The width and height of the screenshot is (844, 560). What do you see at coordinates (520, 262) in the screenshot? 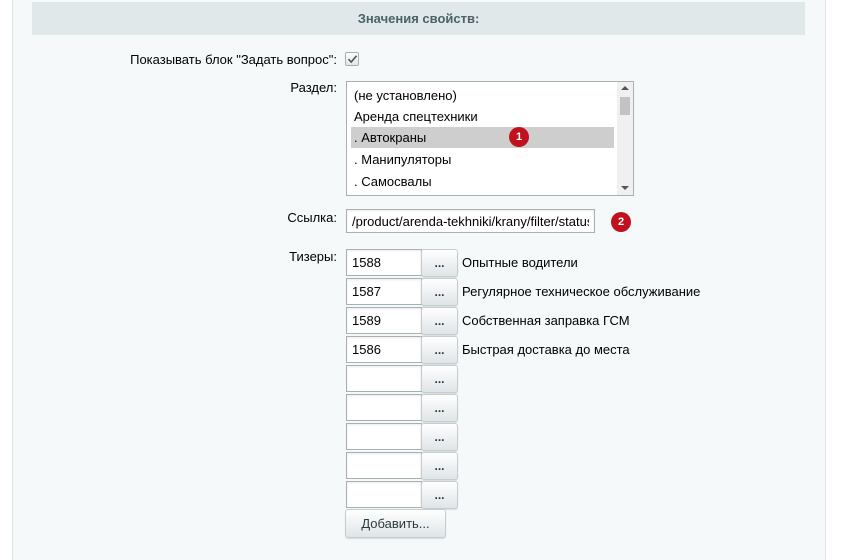
I see `teaser-name: Опытные водители` at bounding box center [520, 262].